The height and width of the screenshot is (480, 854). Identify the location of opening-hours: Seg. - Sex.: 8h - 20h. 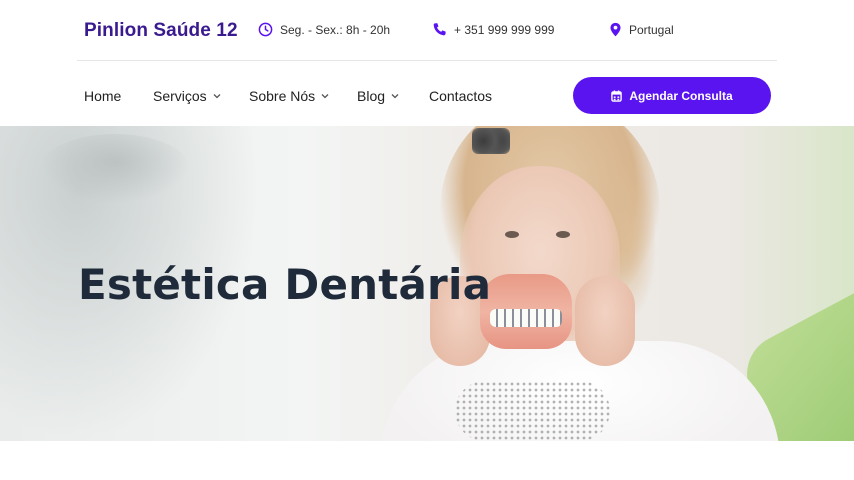
(324, 29).